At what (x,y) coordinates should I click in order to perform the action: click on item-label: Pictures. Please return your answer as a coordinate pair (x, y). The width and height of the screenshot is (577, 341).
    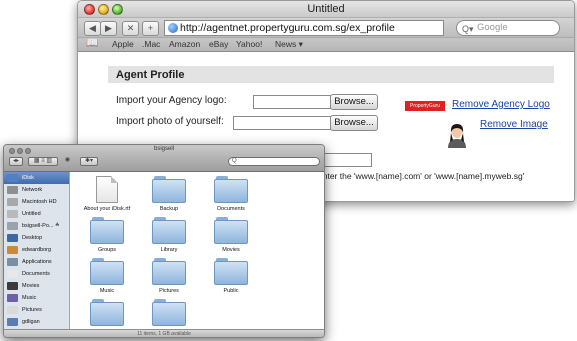
    Looking at the image, I should click on (169, 291).